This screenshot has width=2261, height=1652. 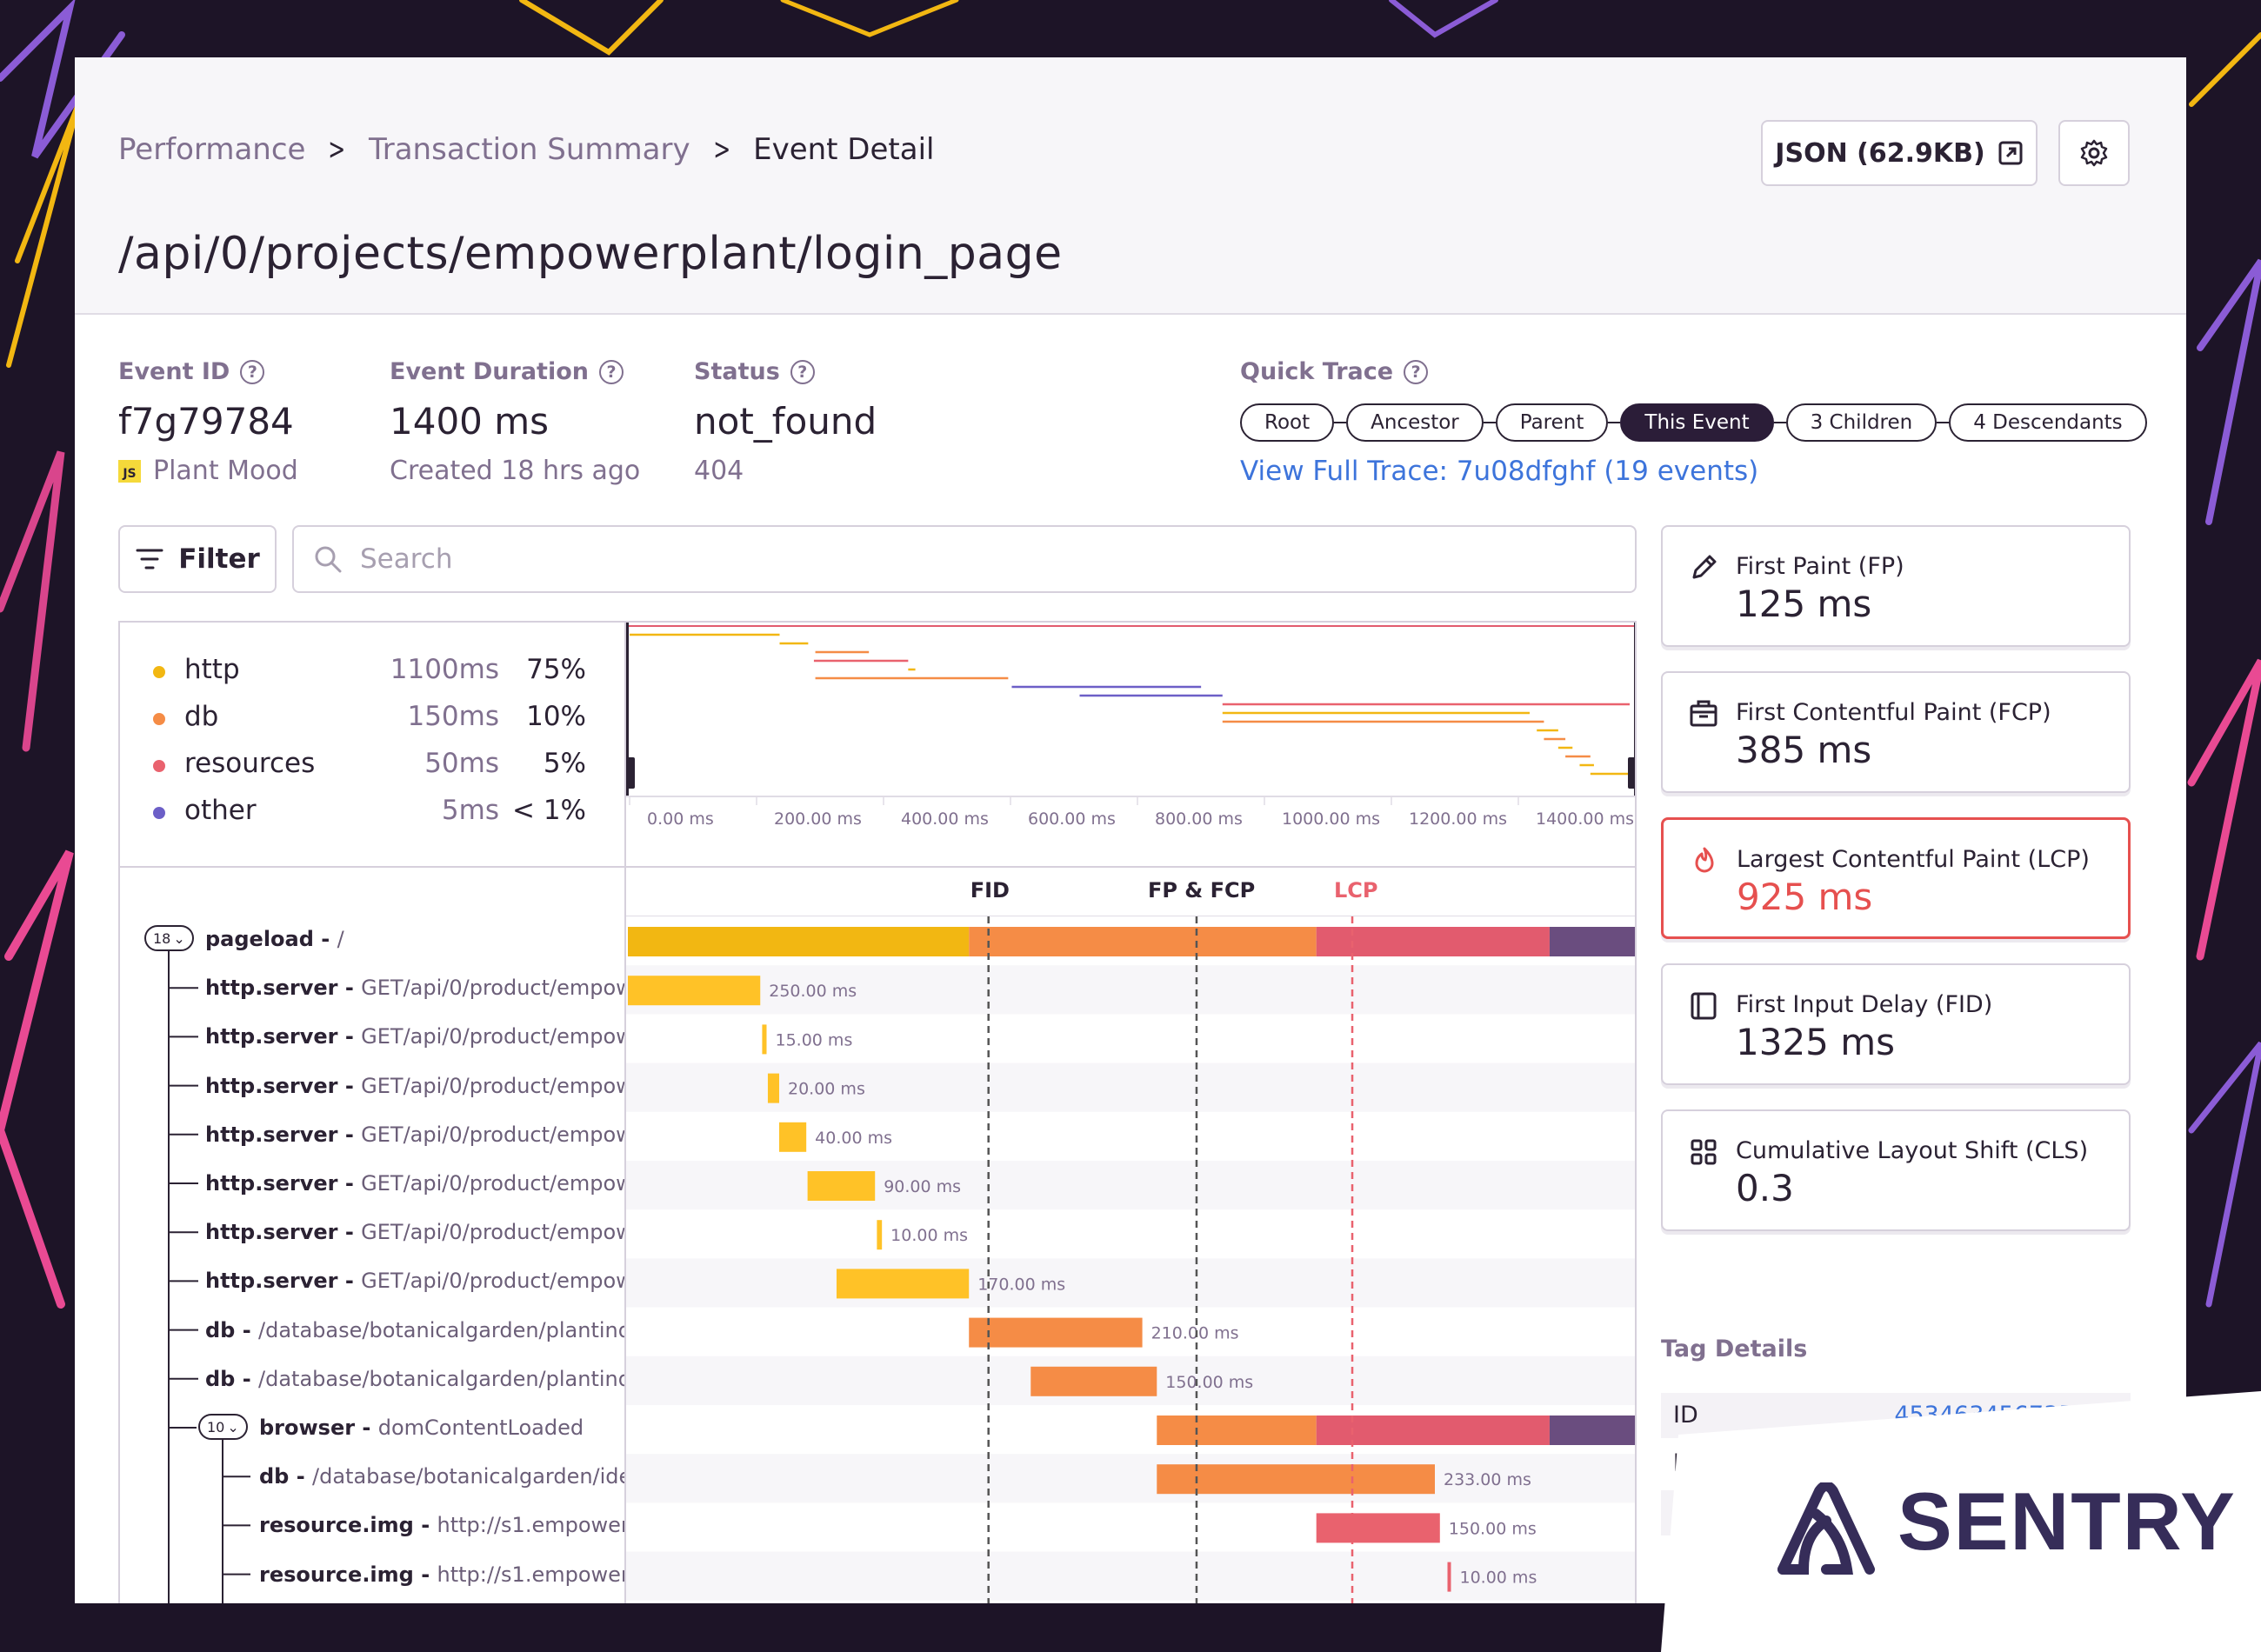 I want to click on tag-value: 453463456735356, so click(x=2006, y=1415).